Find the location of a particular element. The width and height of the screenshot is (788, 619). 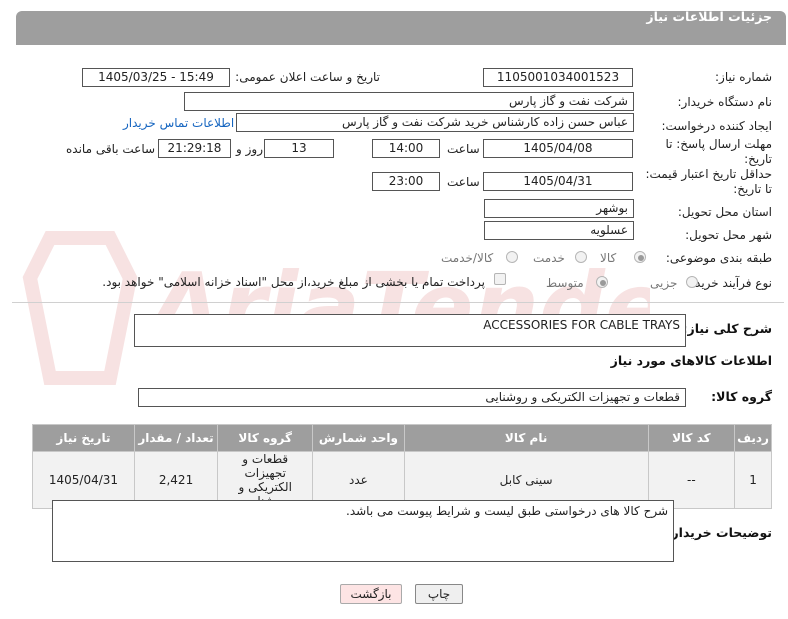

validity-date-field: 1405/04/31 is located at coordinates (558, 181).